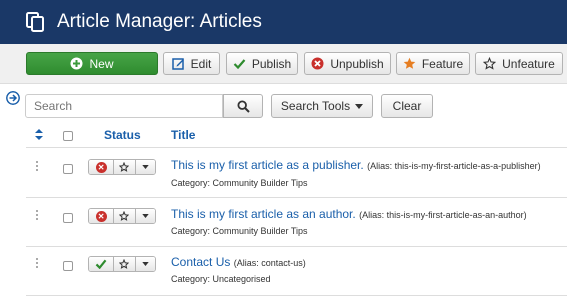  Describe the element at coordinates (39, 134) in the screenshot. I see `sort-ordering-icon` at that location.